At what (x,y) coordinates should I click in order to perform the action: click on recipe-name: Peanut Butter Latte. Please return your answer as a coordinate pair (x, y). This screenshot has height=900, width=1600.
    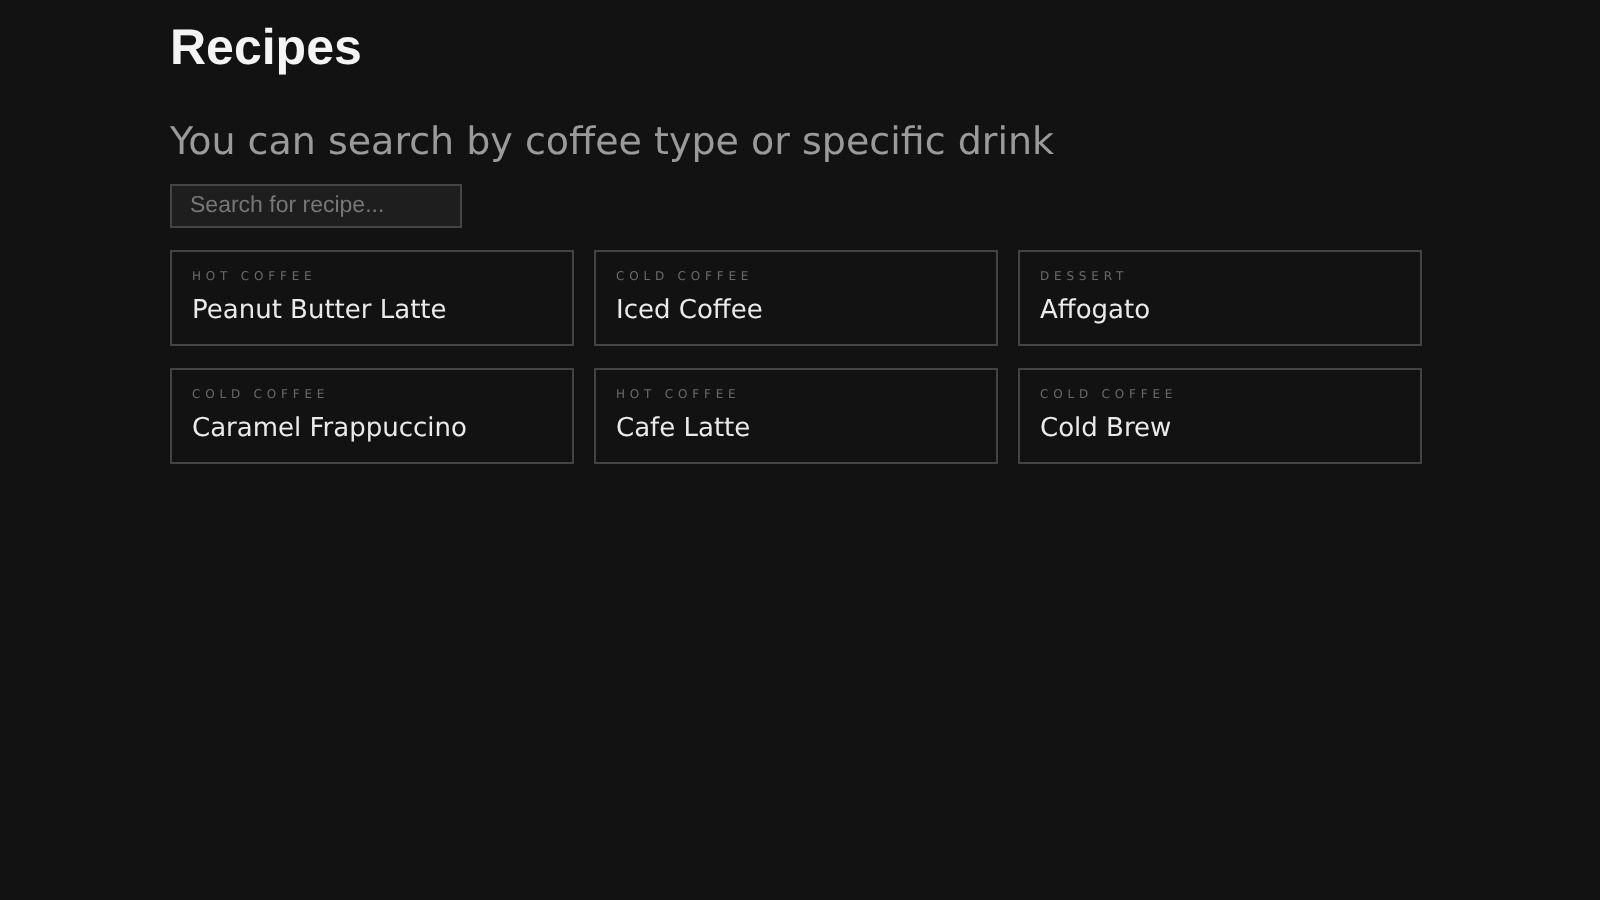
    Looking at the image, I should click on (320, 312).